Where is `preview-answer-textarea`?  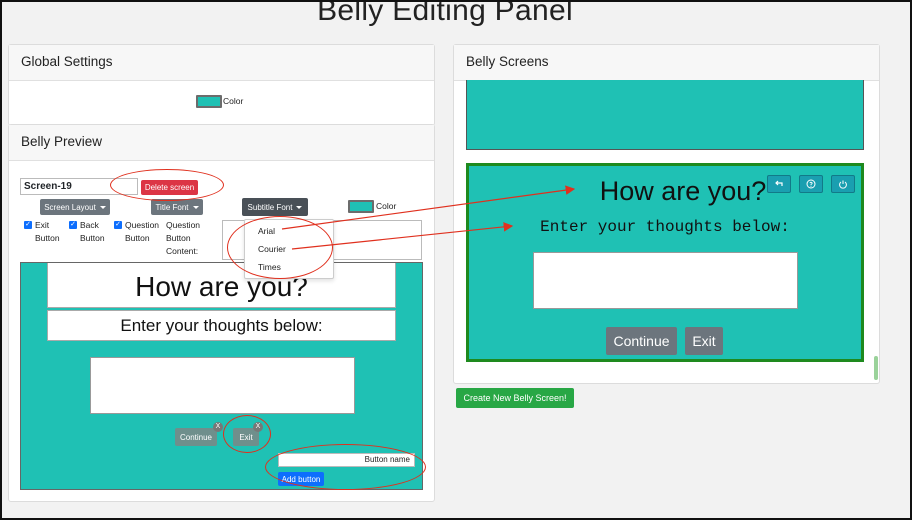 preview-answer-textarea is located at coordinates (222, 385).